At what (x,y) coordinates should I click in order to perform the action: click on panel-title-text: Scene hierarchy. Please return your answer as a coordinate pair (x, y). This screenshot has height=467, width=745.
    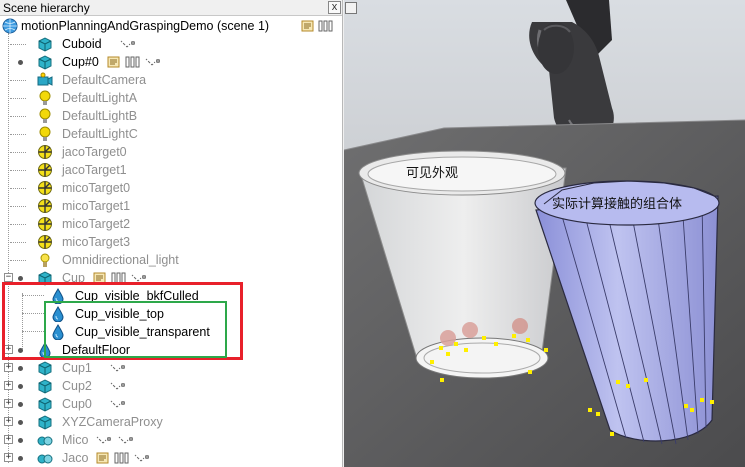
    Looking at the image, I should click on (46, 8).